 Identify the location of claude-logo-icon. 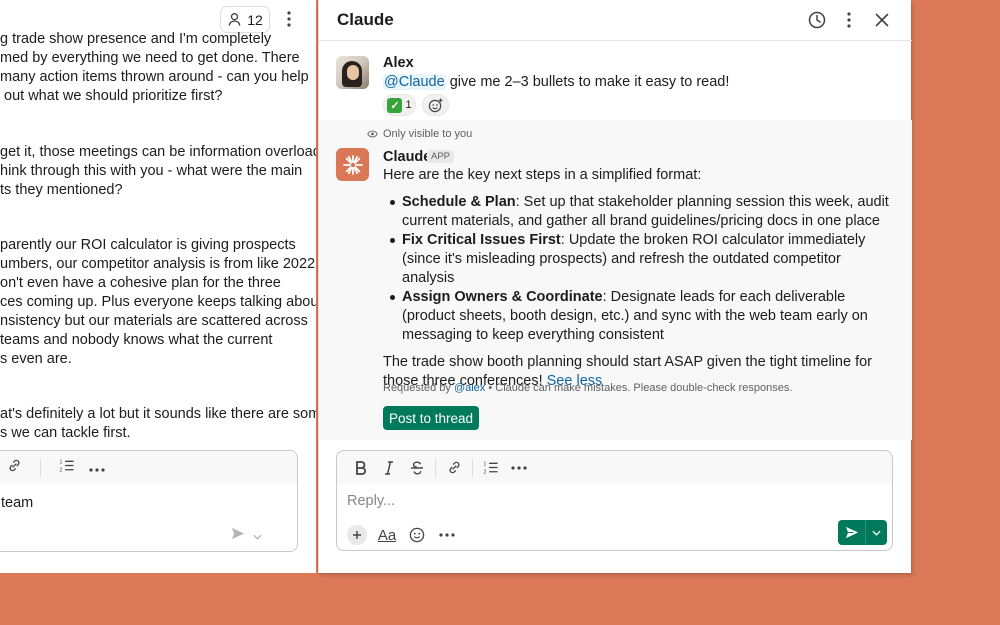
(352, 164).